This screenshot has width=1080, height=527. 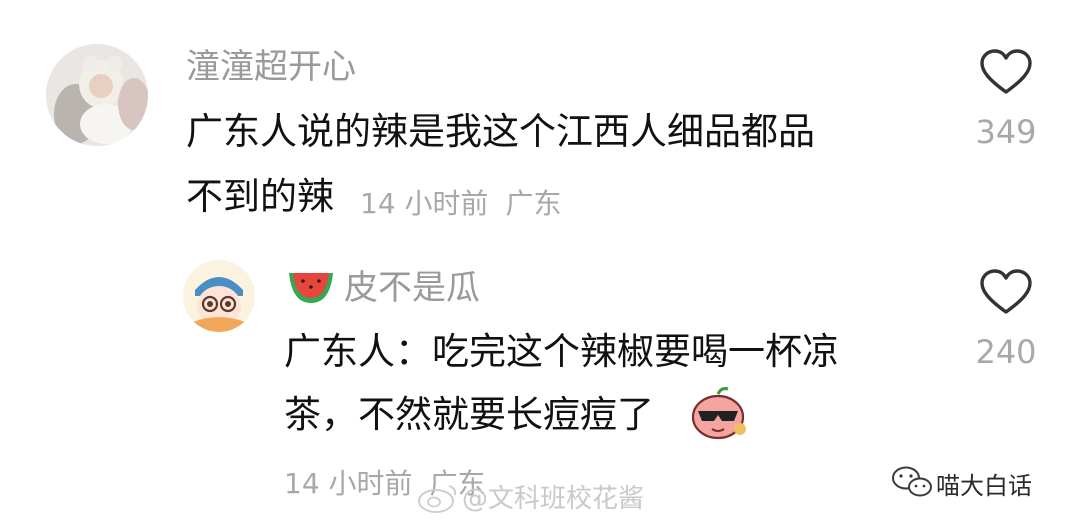 I want to click on reply-time: 14 小时前, so click(x=348, y=483).